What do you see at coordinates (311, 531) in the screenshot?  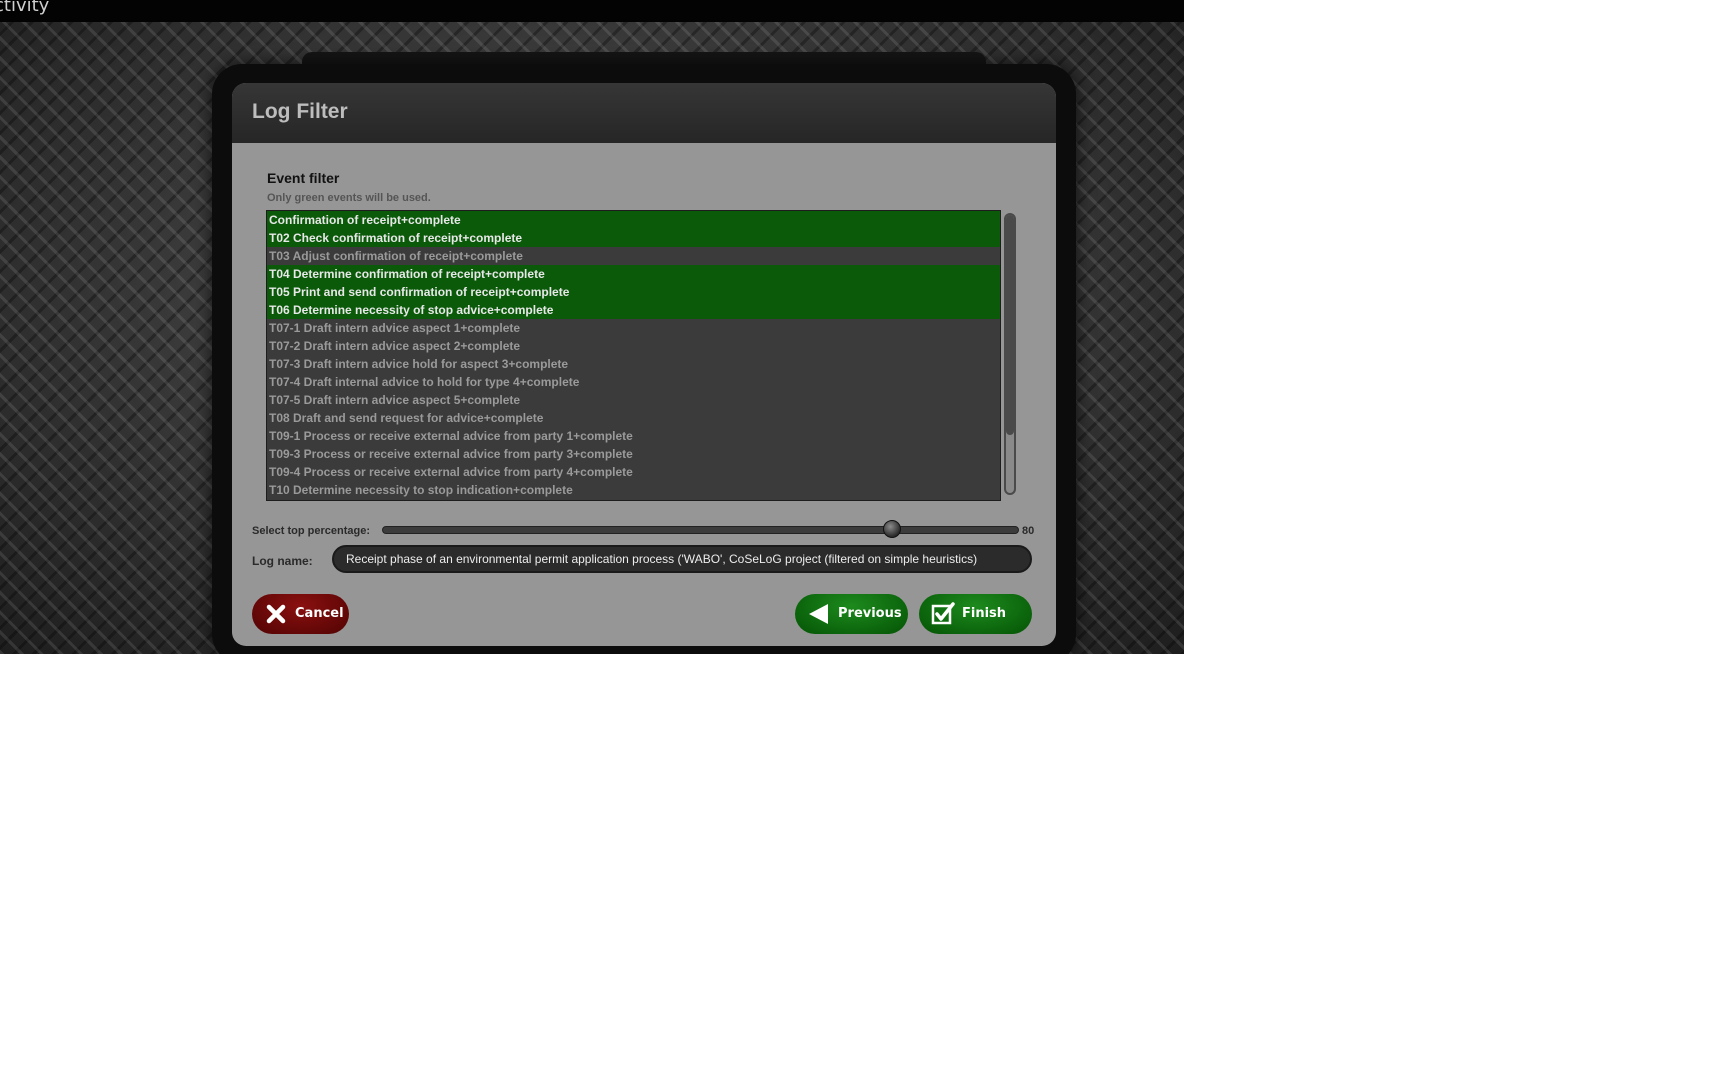 I see `top-percentage-label: Select top percentage:` at bounding box center [311, 531].